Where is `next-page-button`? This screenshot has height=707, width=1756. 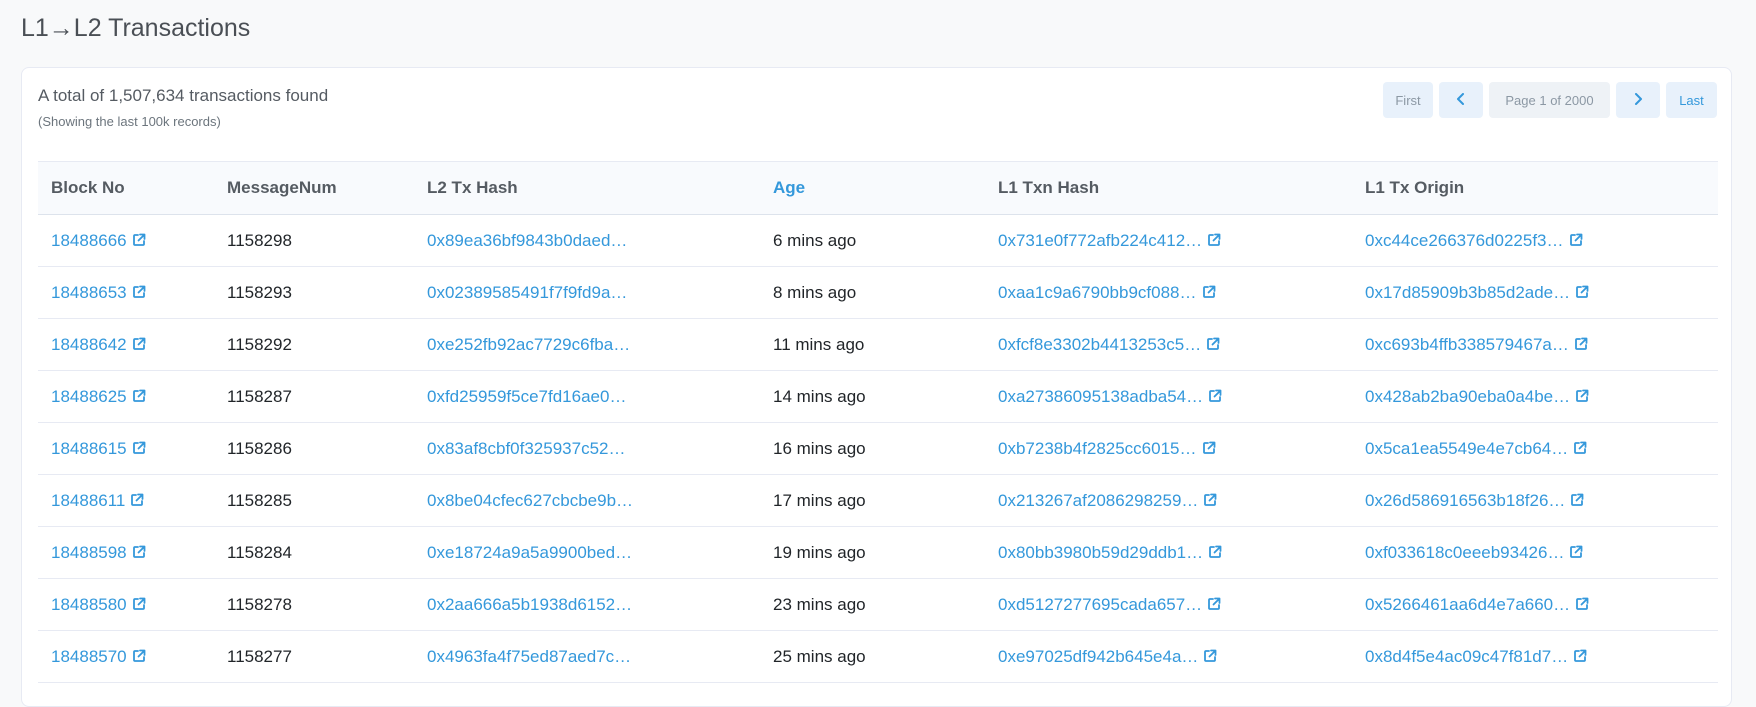
next-page-button is located at coordinates (1638, 100).